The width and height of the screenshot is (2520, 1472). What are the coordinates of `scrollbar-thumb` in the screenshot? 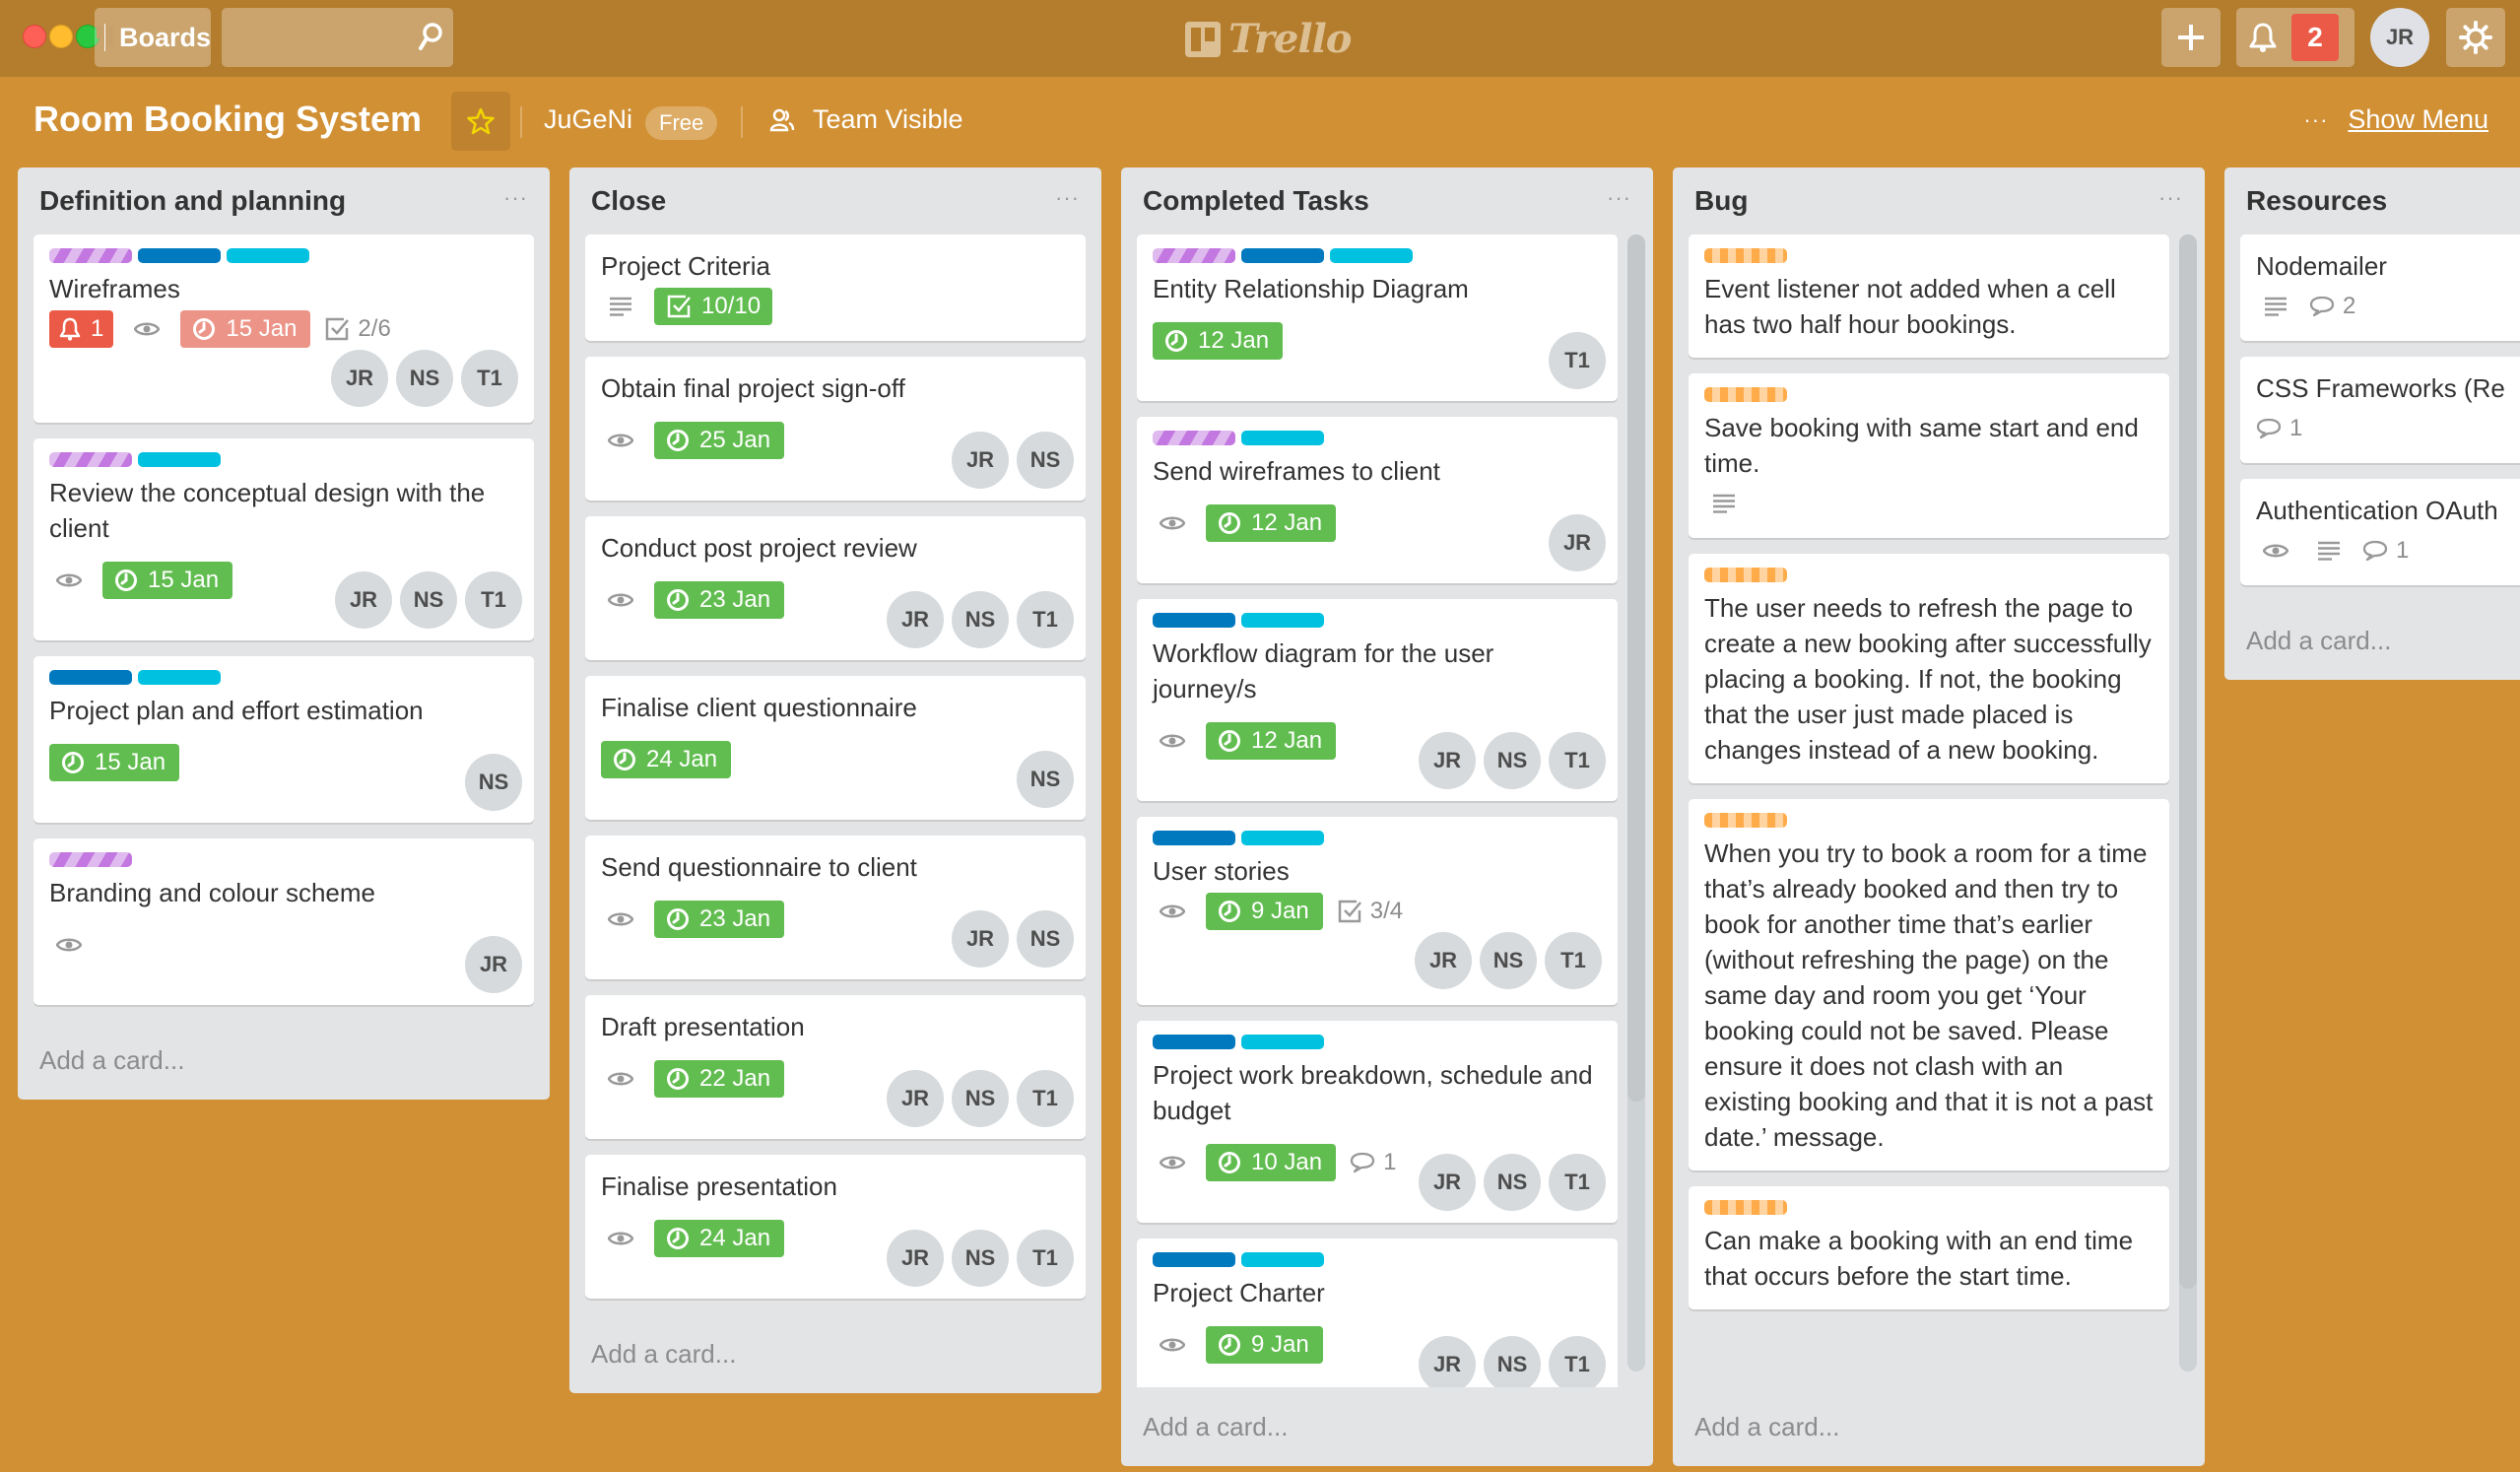 It's located at (2188, 762).